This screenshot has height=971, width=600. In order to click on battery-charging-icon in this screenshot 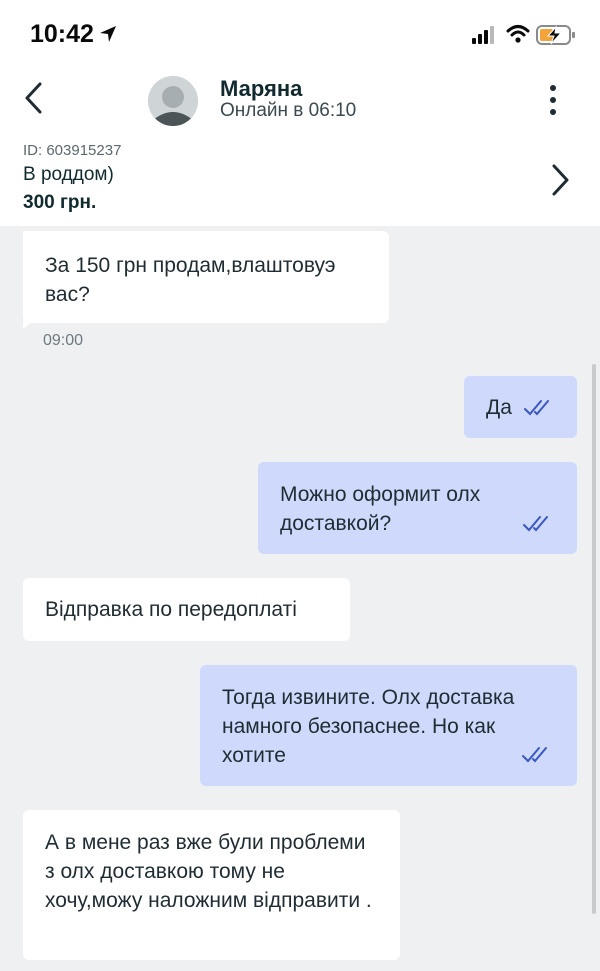, I will do `click(555, 35)`.